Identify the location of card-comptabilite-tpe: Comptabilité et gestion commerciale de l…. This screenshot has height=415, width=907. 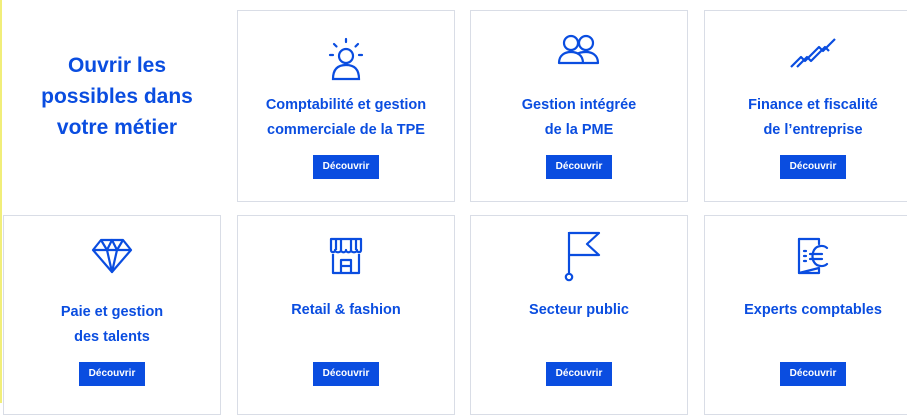
(346, 106).